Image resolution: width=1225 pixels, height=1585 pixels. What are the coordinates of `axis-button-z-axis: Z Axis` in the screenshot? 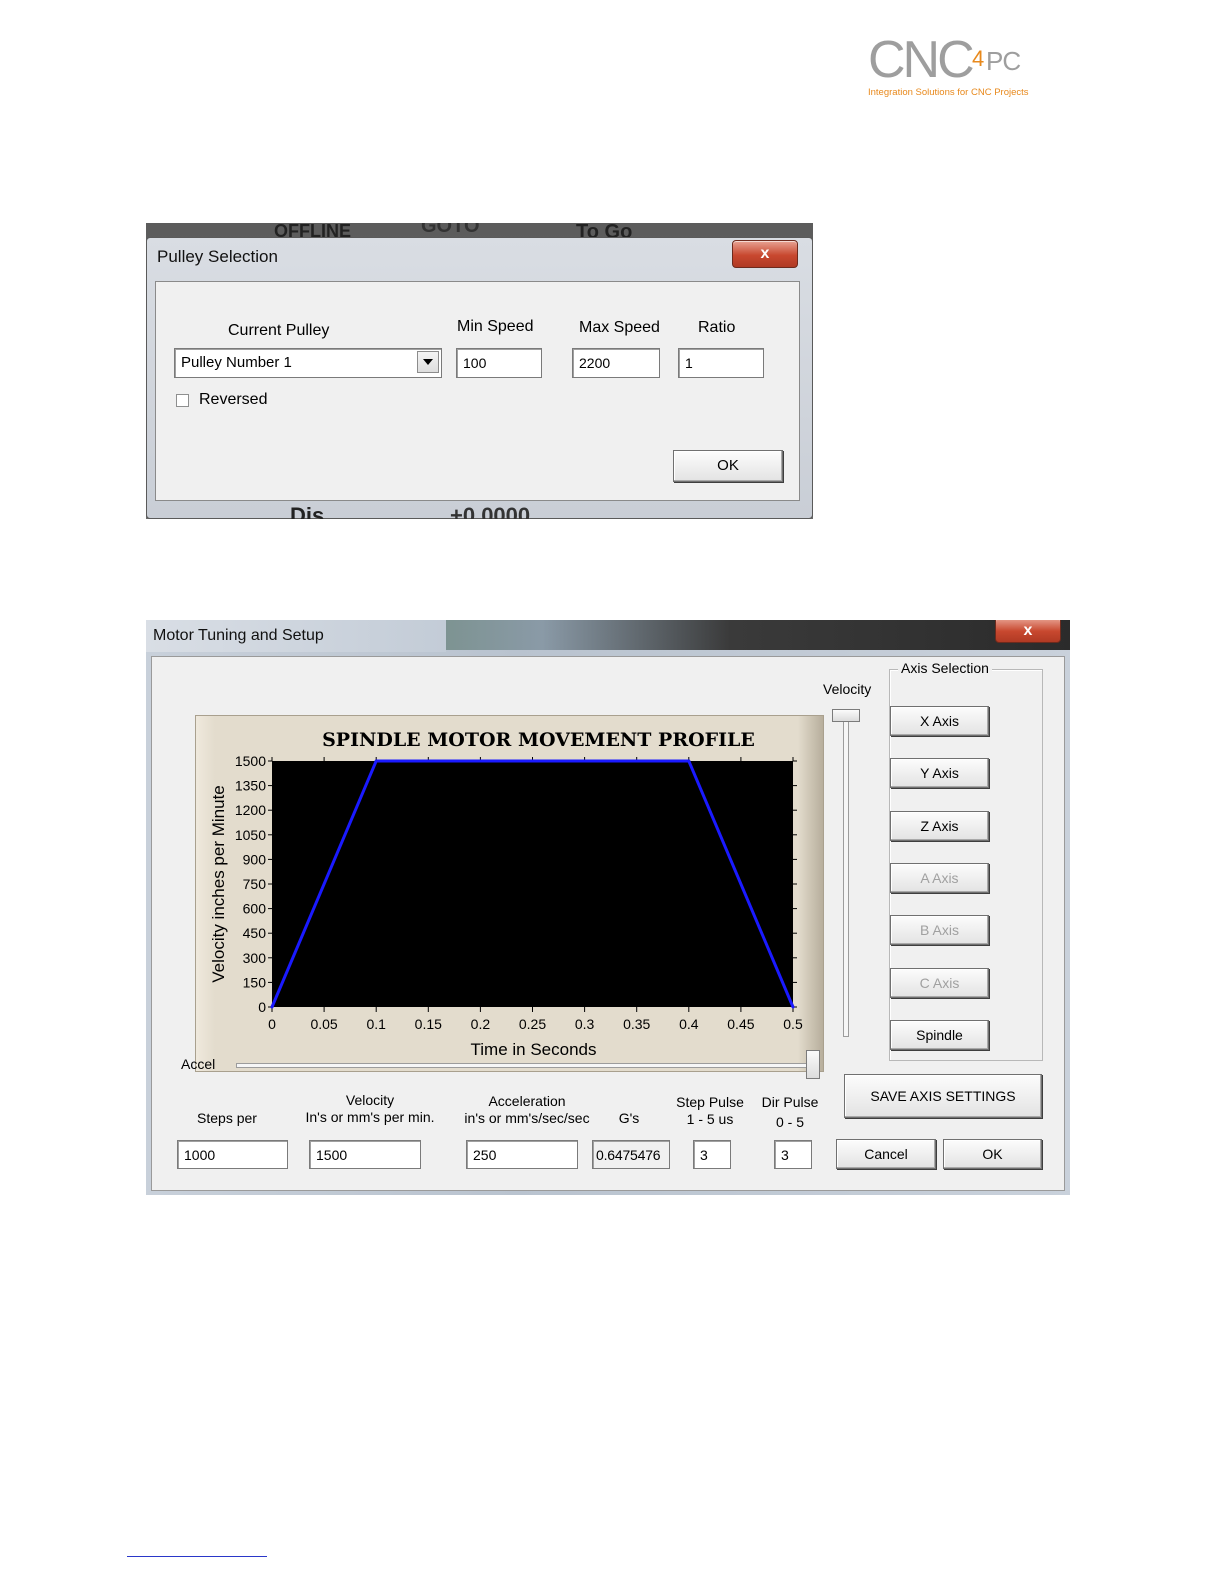 It's located at (939, 825).